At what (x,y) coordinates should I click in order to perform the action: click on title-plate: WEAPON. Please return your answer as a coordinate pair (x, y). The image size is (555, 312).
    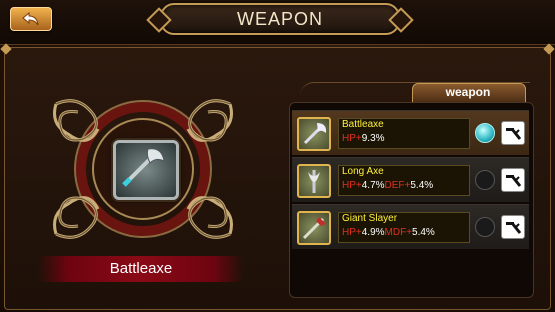
    Looking at the image, I should click on (280, 19).